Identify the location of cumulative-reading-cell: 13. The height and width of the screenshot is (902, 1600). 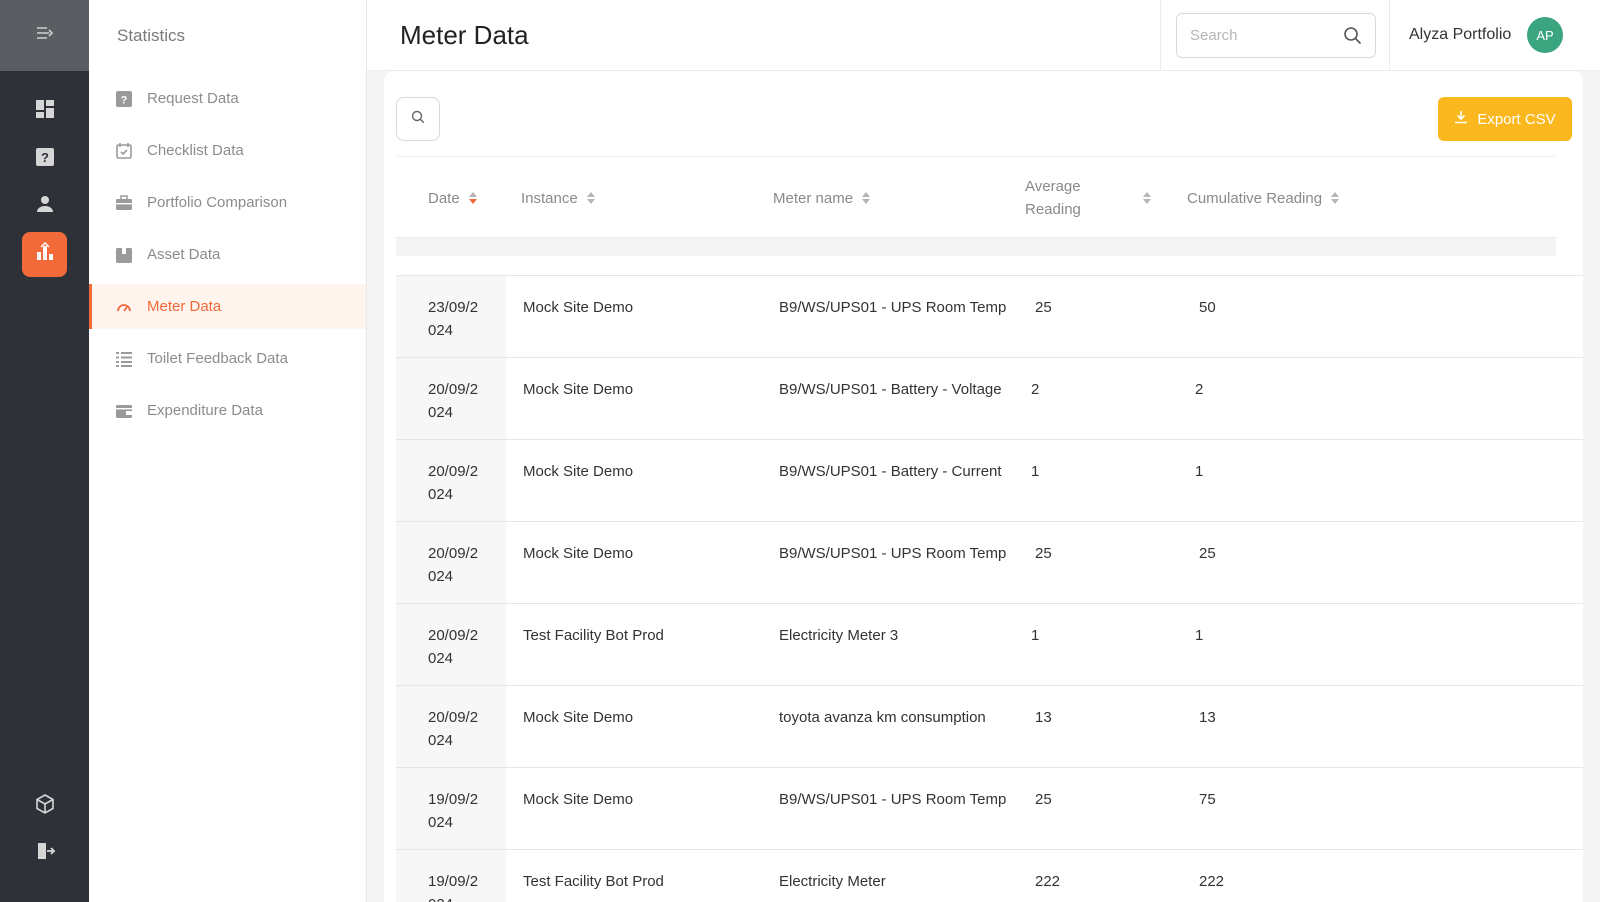
(1207, 717).